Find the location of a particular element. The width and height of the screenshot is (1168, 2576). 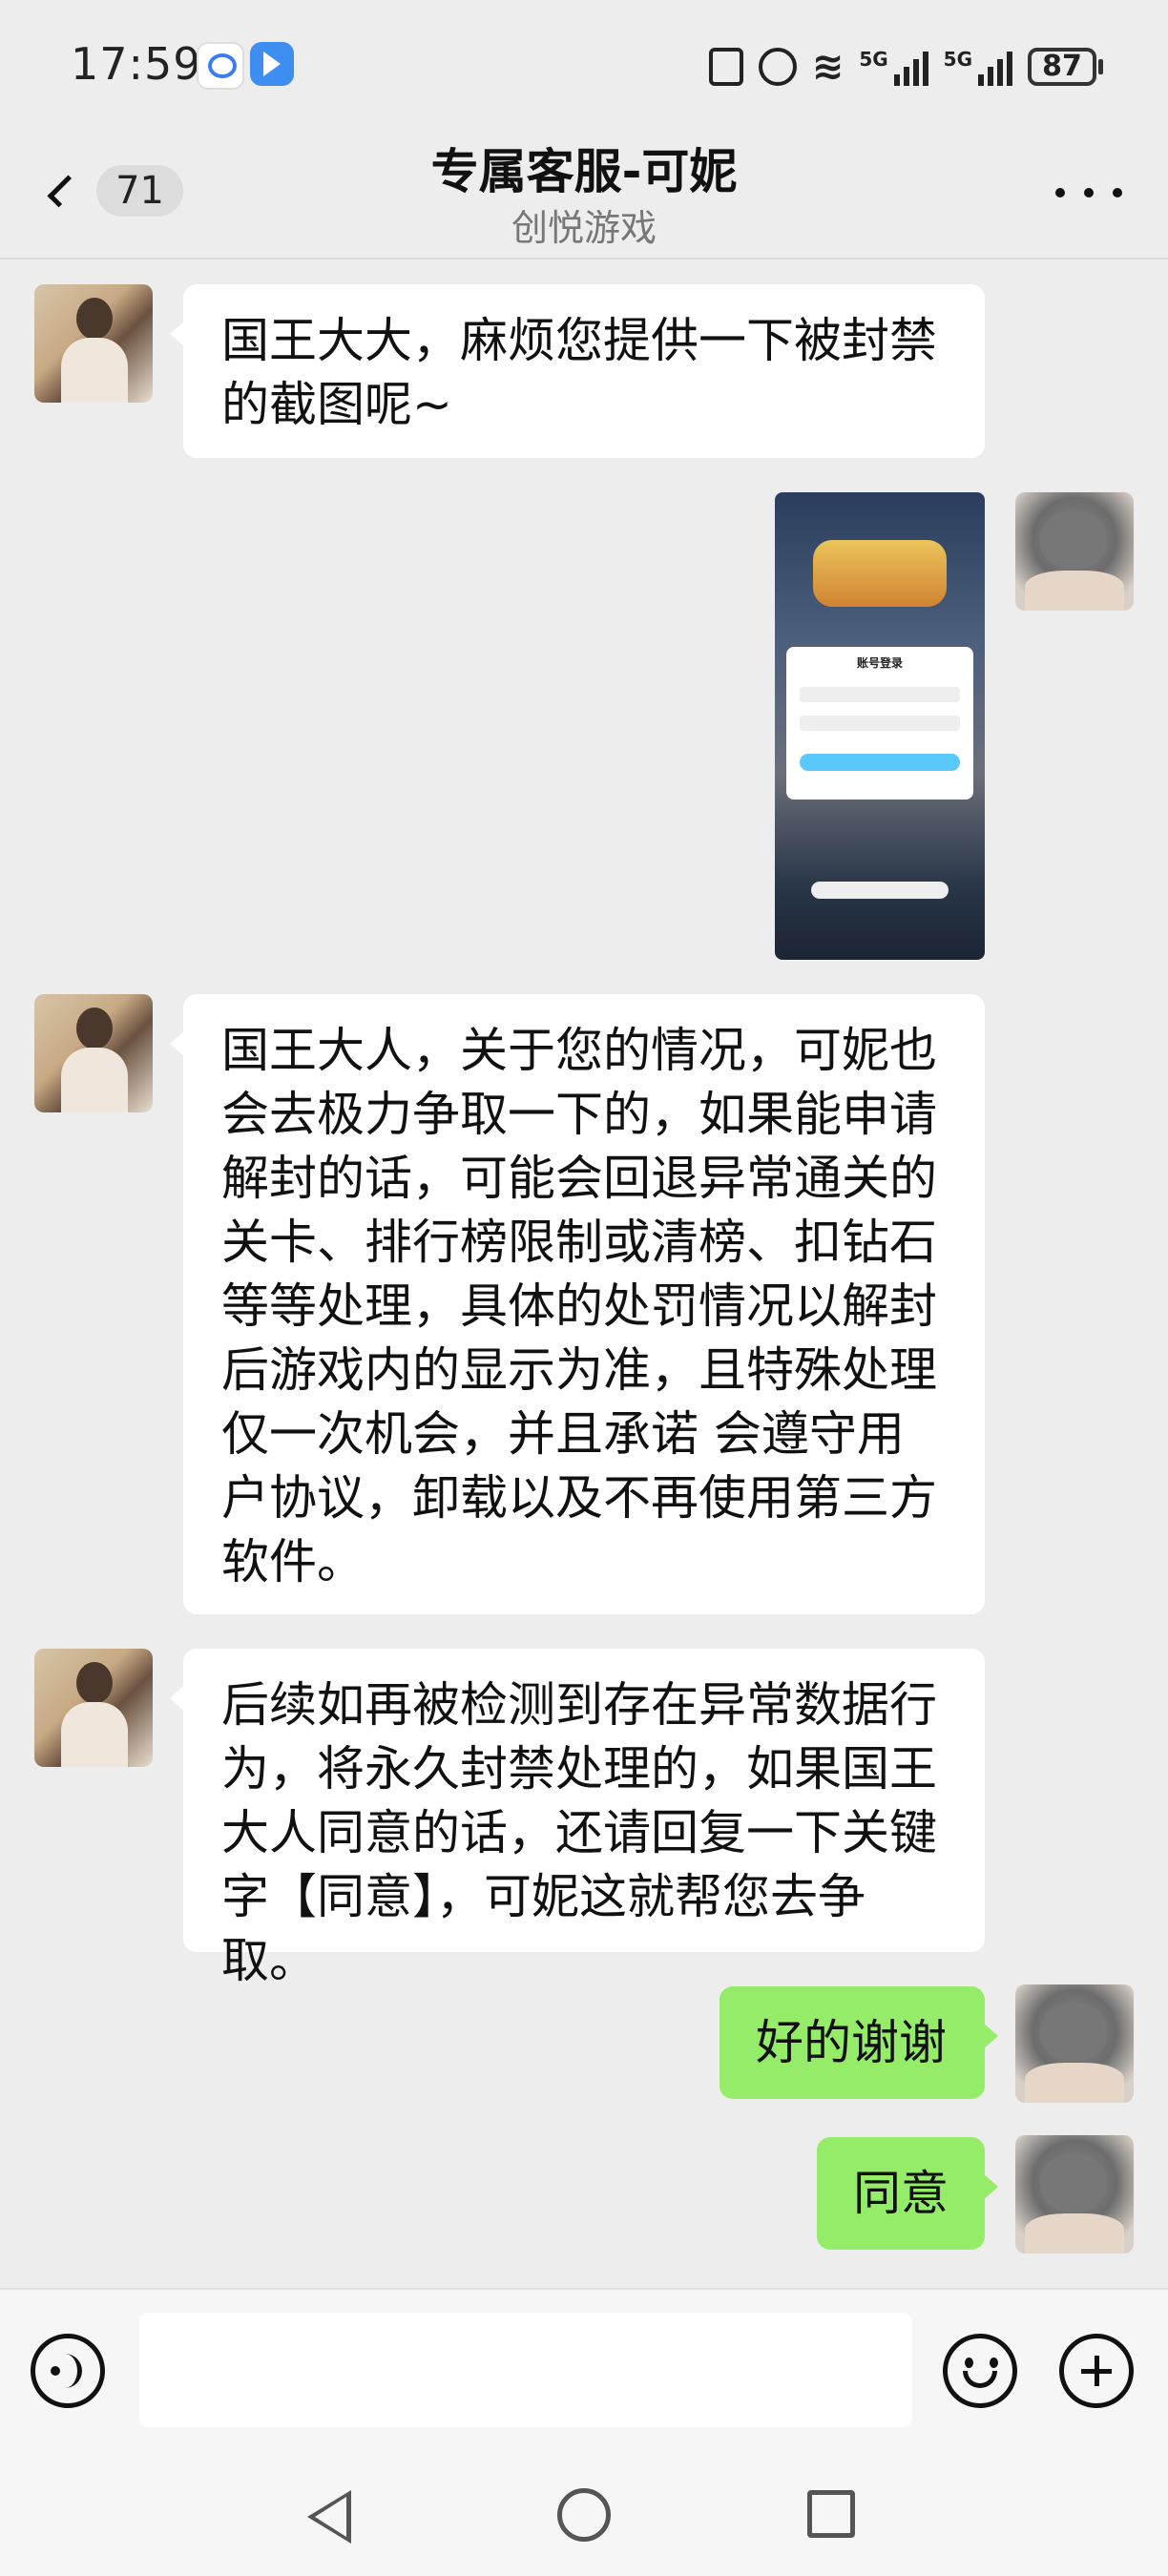

message-app-icon is located at coordinates (221, 66).